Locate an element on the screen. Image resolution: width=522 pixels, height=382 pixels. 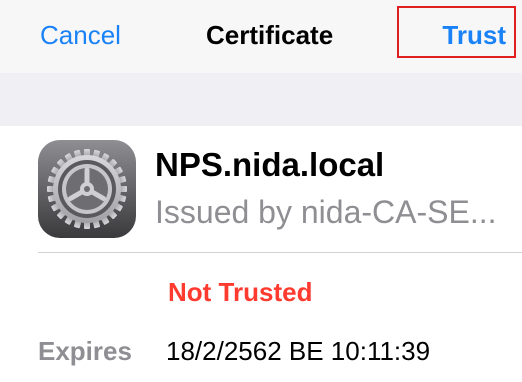
settings-gear-icon is located at coordinates (87, 189).